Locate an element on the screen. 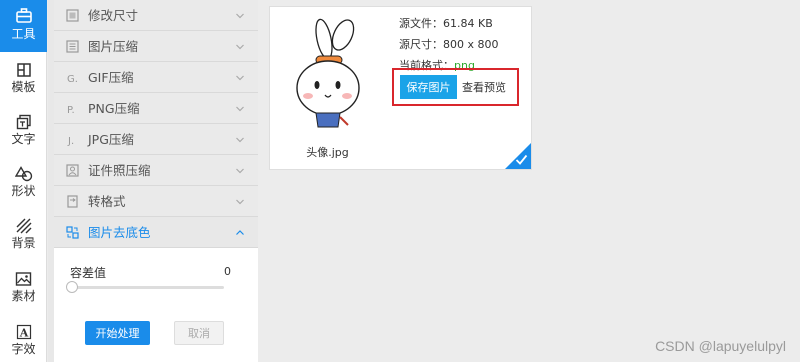 This screenshot has width=800, height=362. tolerance-slider-thumb is located at coordinates (72, 287).